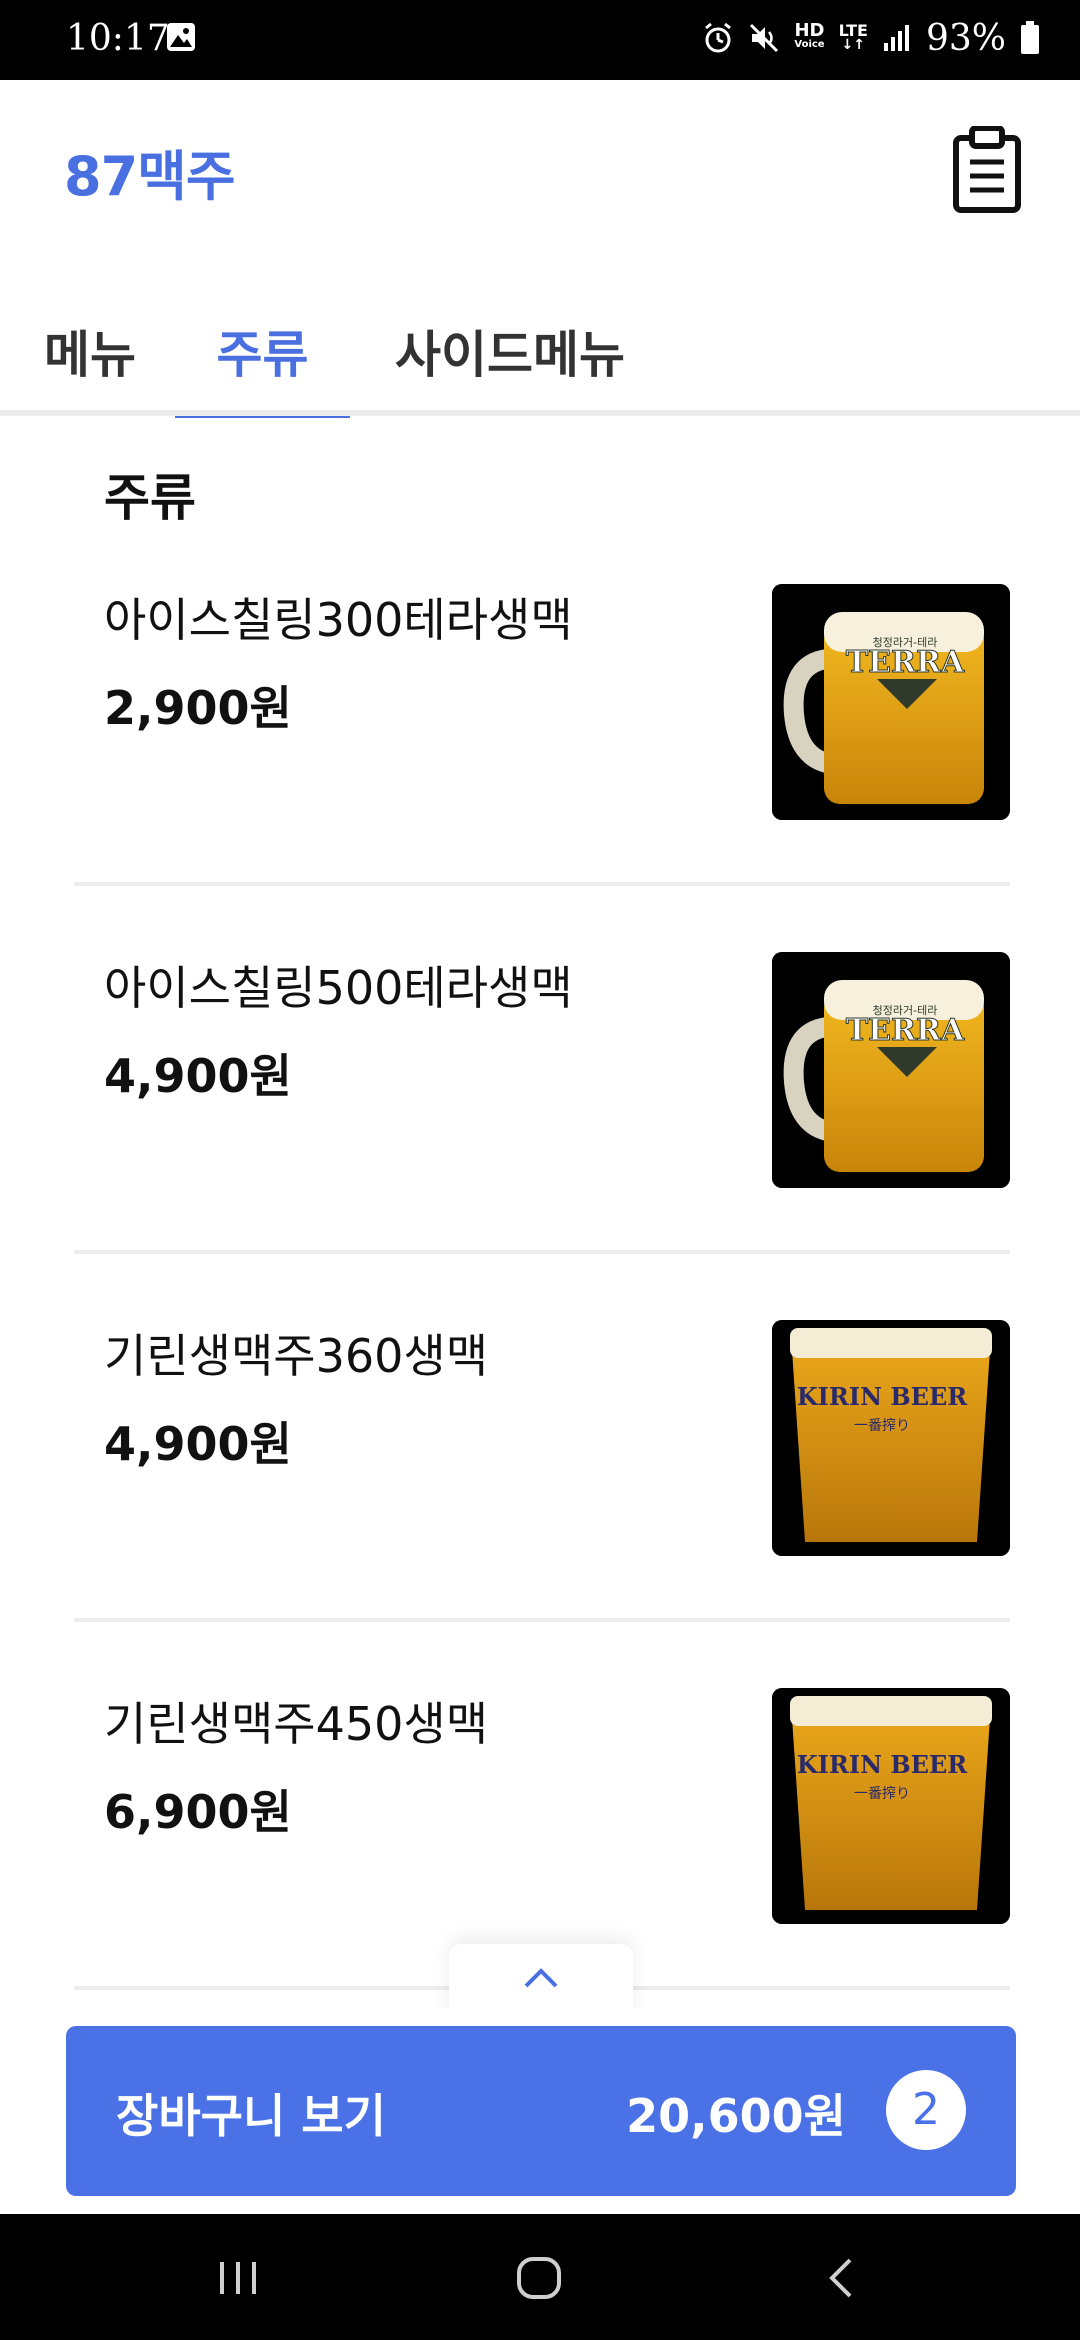  I want to click on home-icon, so click(539, 2278).